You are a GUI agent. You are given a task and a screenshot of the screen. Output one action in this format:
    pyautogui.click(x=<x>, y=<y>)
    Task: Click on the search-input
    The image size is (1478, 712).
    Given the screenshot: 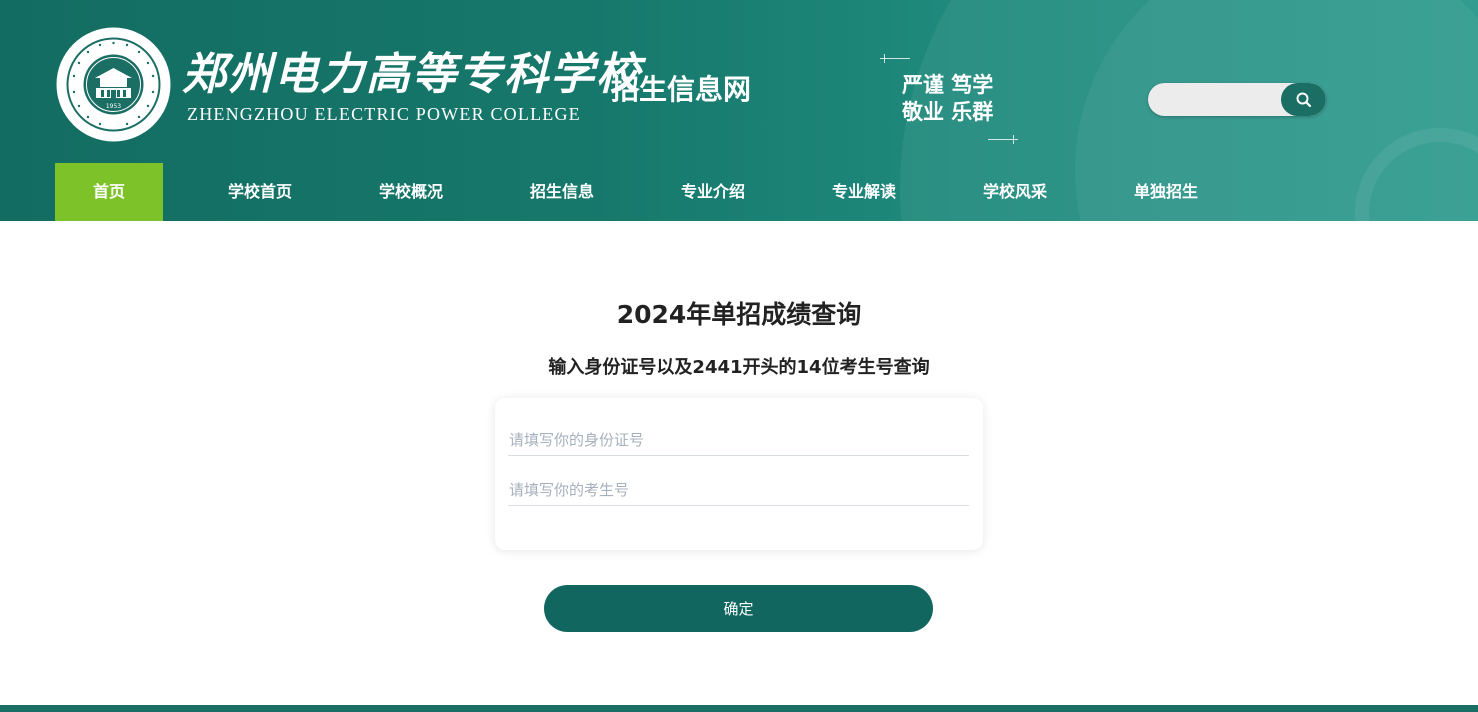 What is the action you would take?
    pyautogui.click(x=1215, y=99)
    